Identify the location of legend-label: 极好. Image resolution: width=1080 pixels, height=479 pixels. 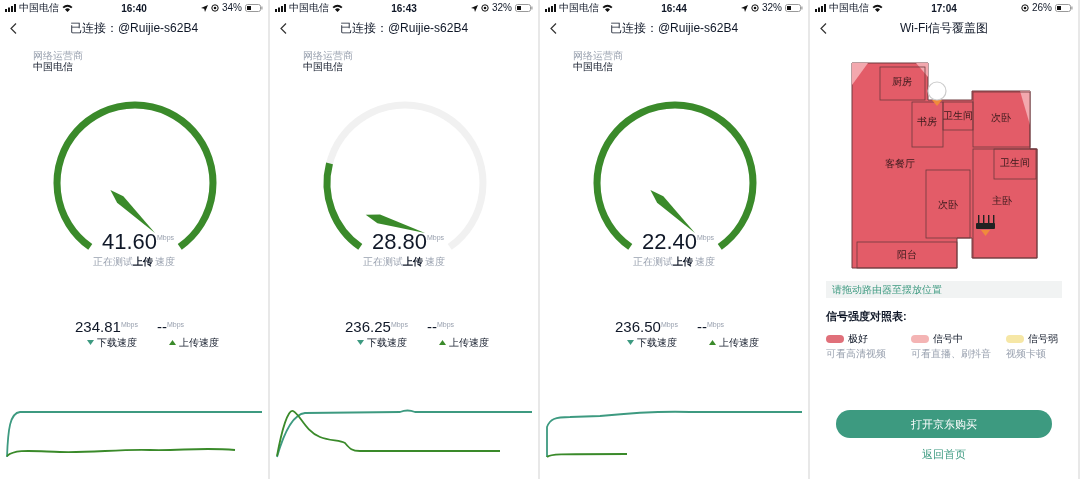
(858, 338).